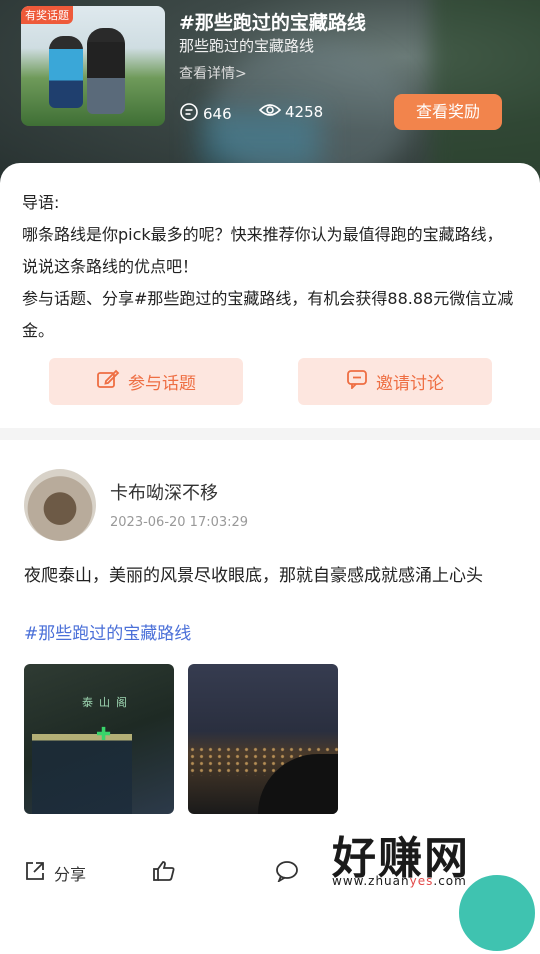  What do you see at coordinates (108, 381) in the screenshot?
I see `edit-icon` at bounding box center [108, 381].